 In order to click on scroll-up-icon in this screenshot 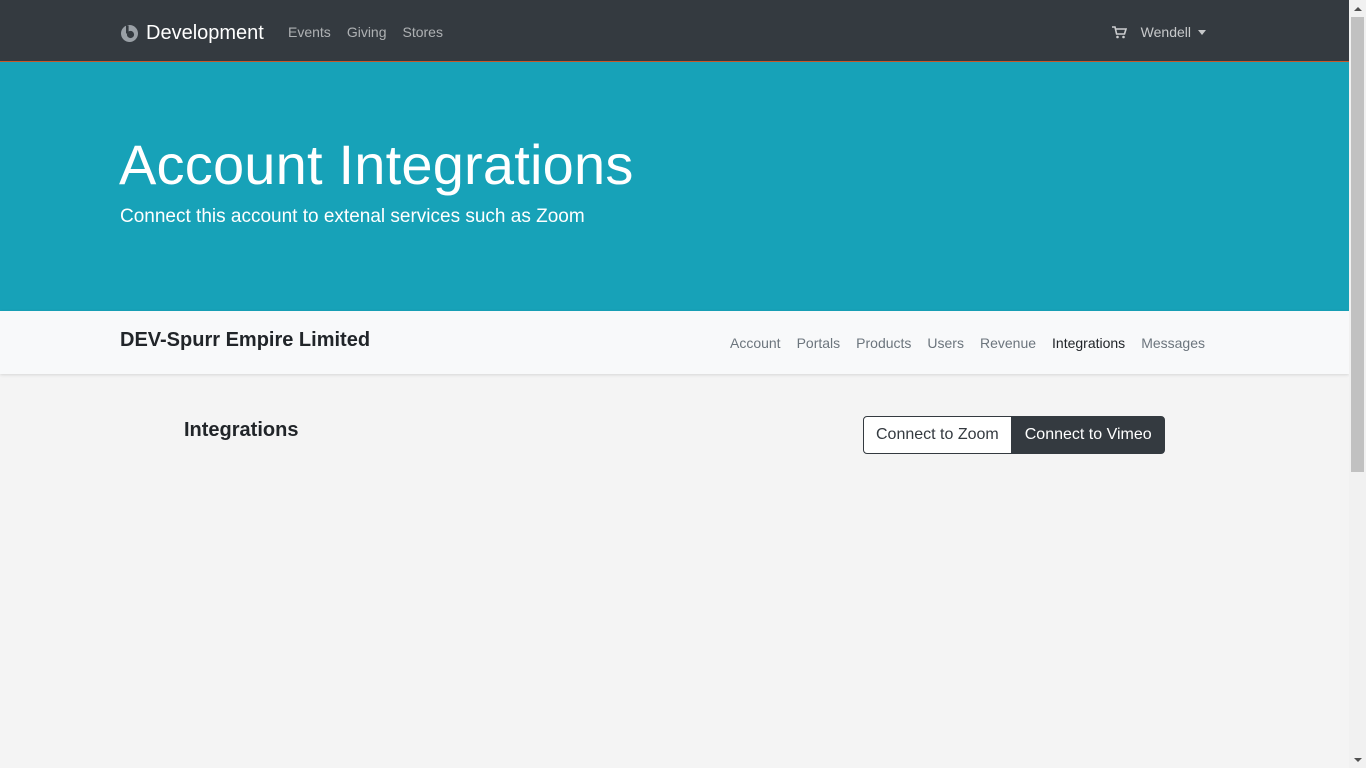, I will do `click(1357, 8)`.